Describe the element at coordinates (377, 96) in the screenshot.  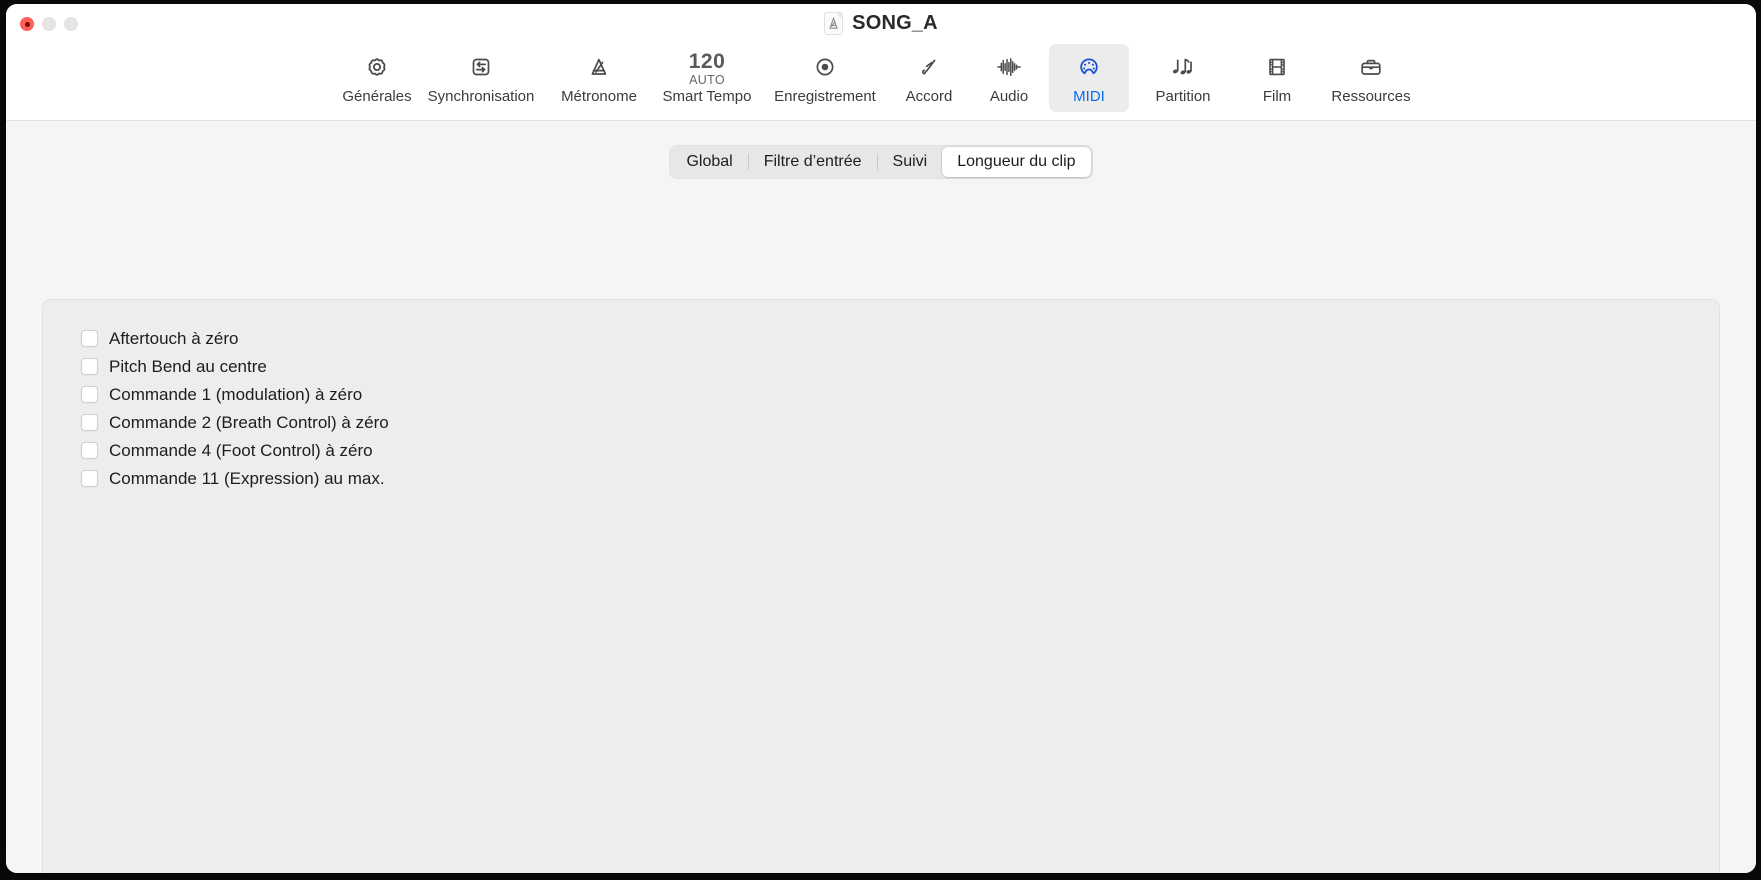
I see `toolbar-label-generales: Générales` at that location.